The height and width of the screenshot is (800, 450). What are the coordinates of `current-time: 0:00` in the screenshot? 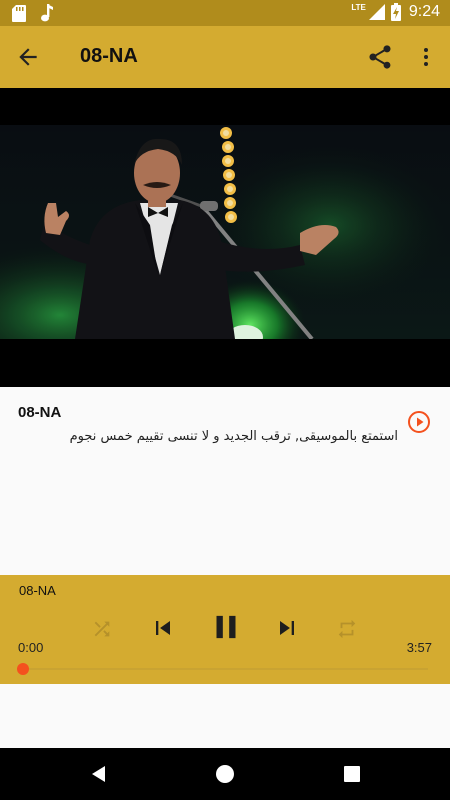 It's located at (31, 647).